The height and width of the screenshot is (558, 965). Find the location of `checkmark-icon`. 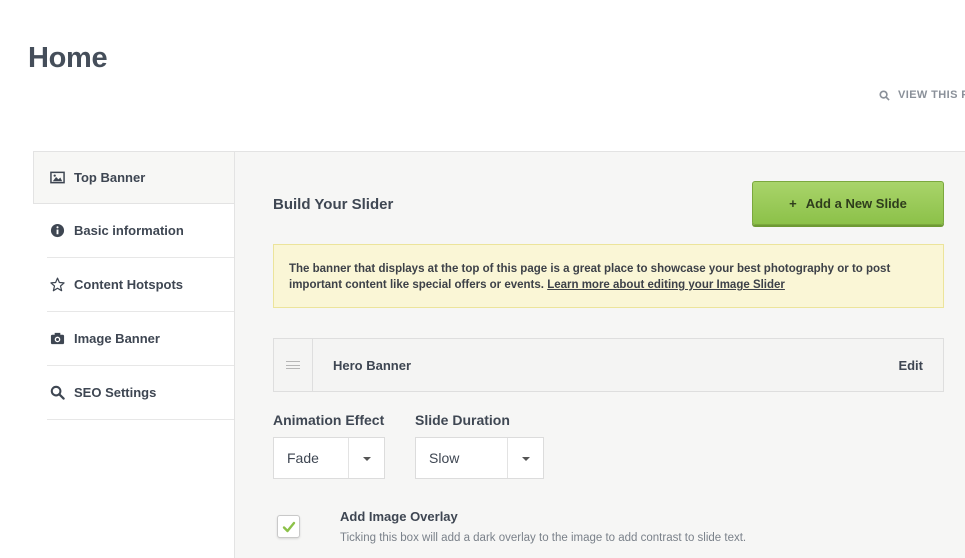

checkmark-icon is located at coordinates (288, 526).